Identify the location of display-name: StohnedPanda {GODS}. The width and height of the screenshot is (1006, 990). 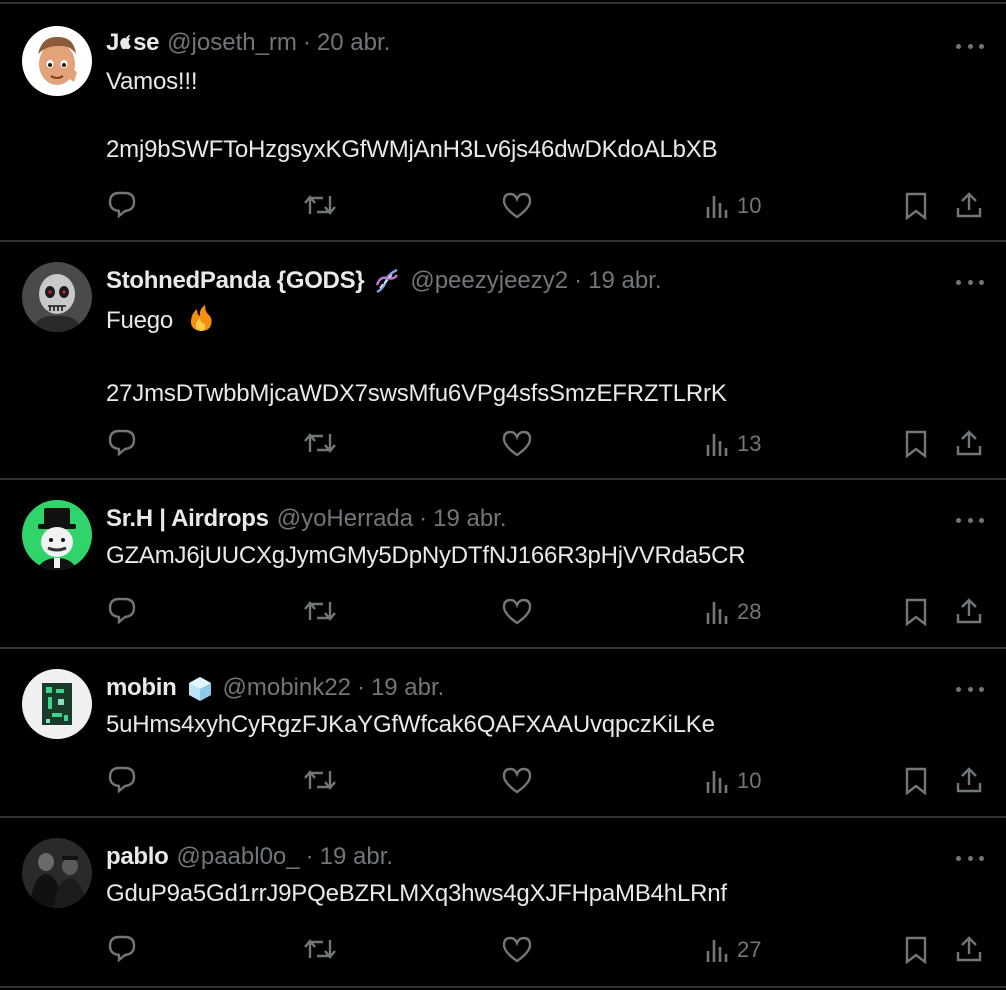
(235, 281).